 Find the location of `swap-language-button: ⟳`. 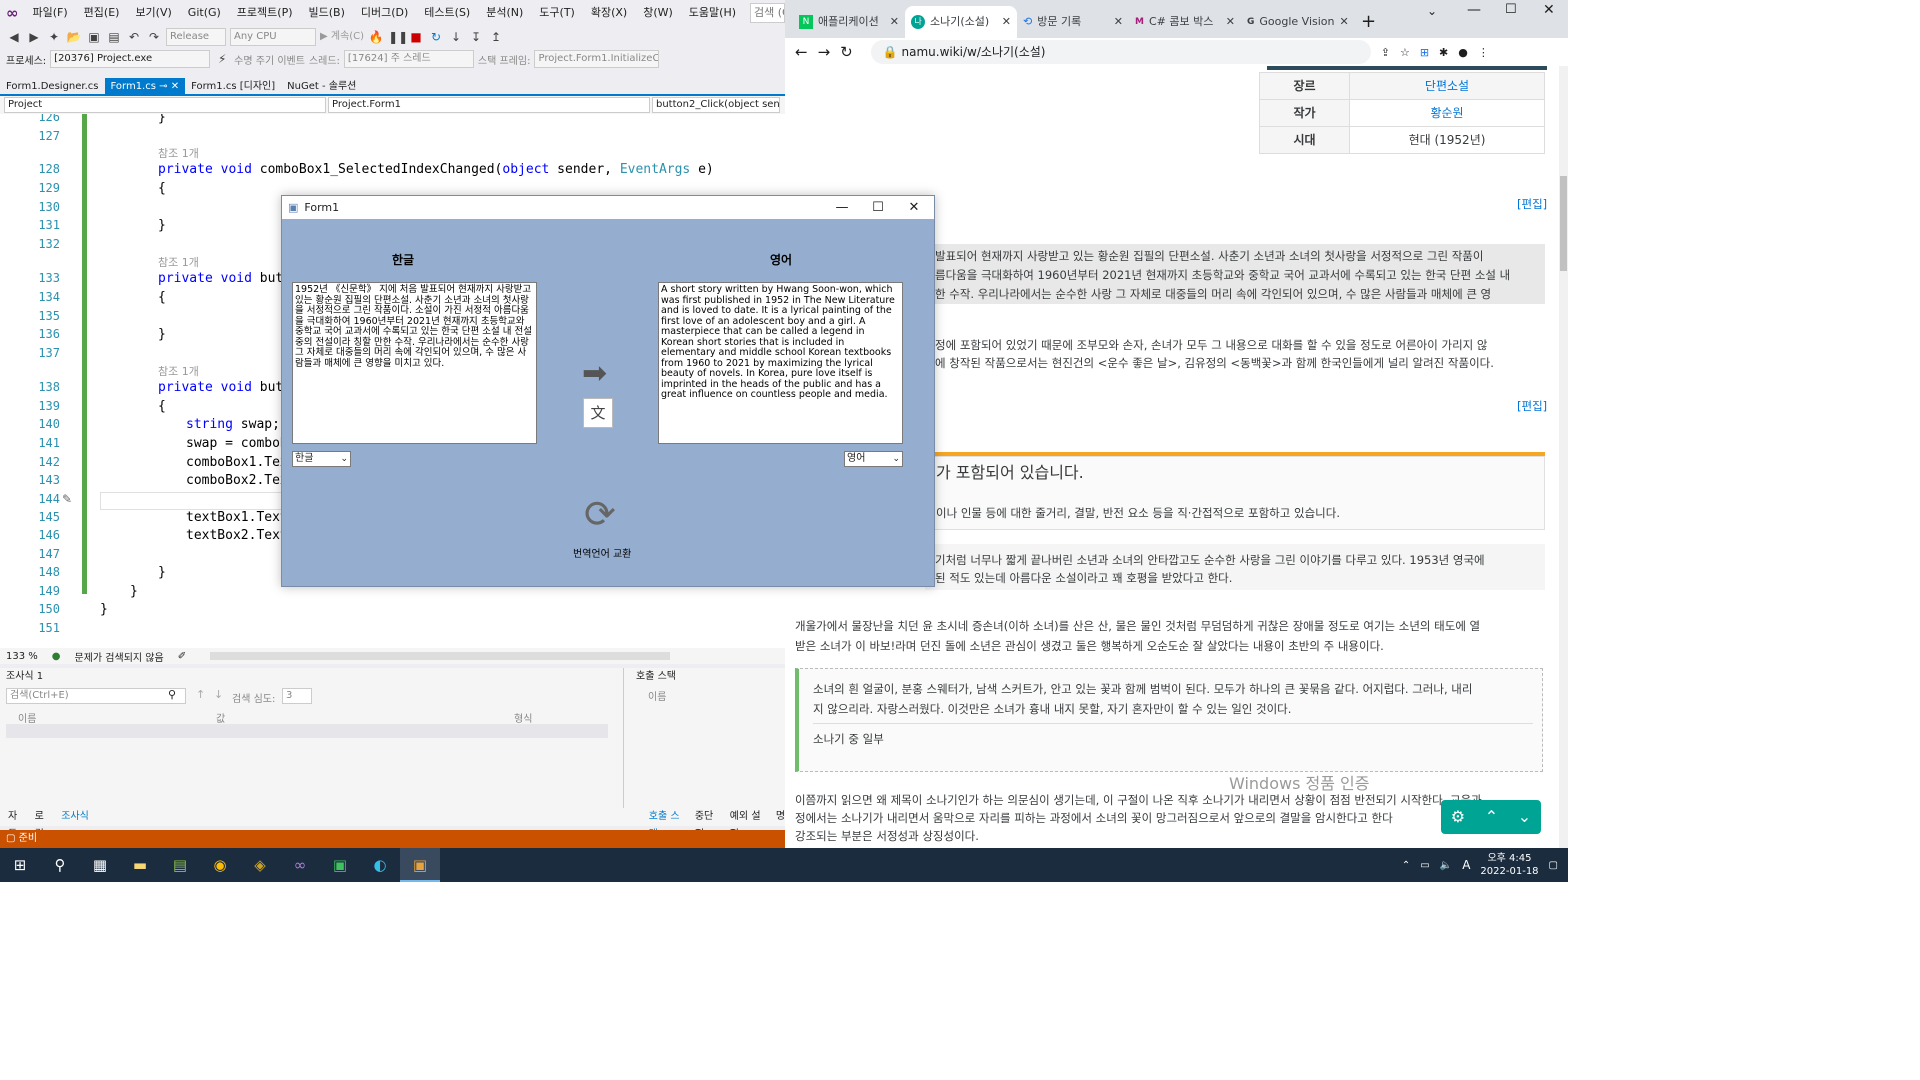

swap-language-button: ⟳ is located at coordinates (600, 514).